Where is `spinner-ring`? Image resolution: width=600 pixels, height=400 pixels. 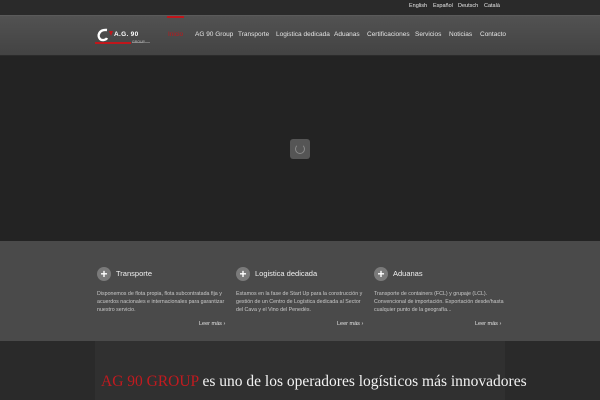
spinner-ring is located at coordinates (300, 149).